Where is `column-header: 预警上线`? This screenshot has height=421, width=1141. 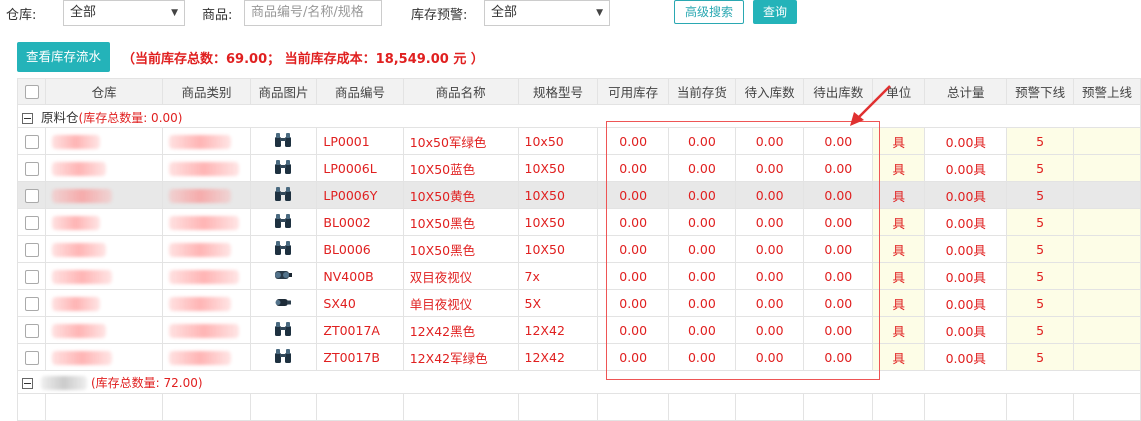
column-header: 预警上线 is located at coordinates (1107, 91).